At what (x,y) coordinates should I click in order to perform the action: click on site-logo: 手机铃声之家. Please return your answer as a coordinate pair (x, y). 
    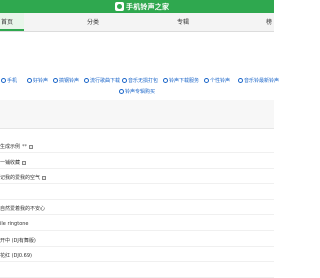
    Looking at the image, I should click on (142, 6).